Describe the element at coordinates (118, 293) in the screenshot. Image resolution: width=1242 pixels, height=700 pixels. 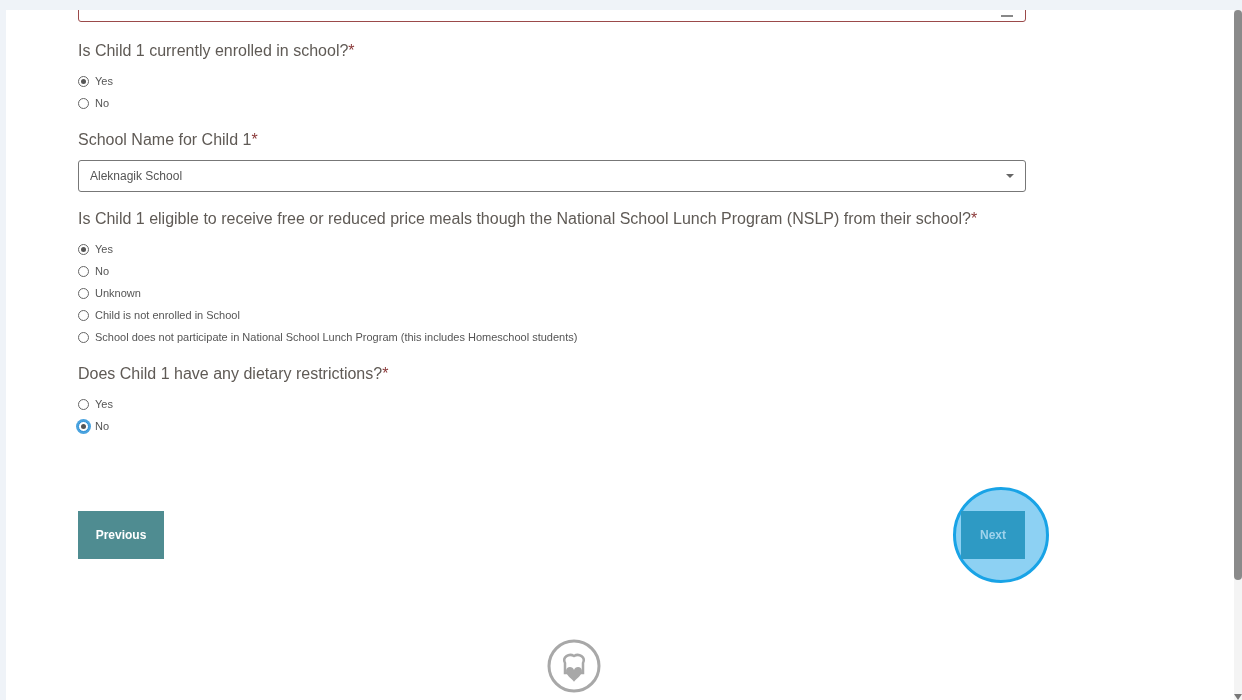
I see `option-label: Unknown` at that location.